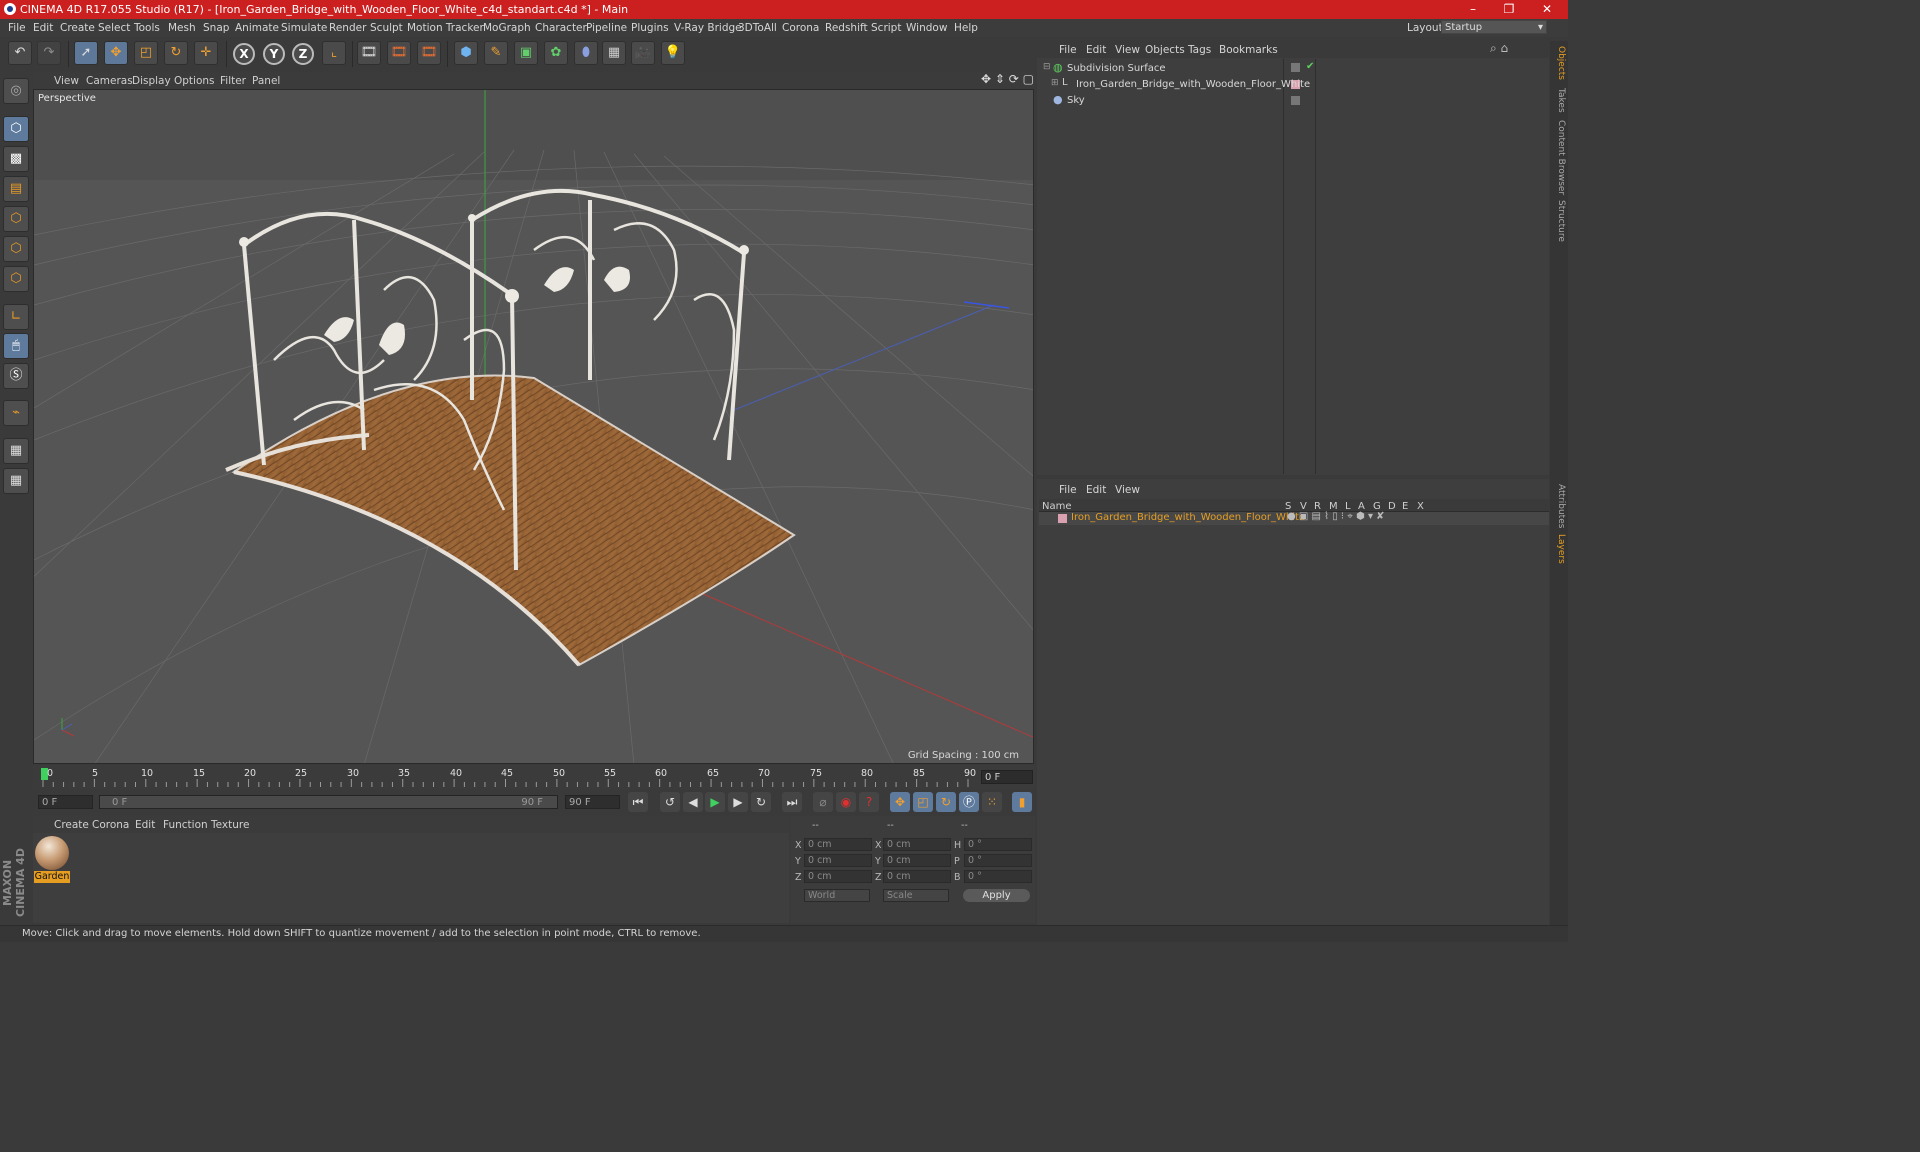 Image resolution: width=1920 pixels, height=1152 pixels. What do you see at coordinates (151, 81) in the screenshot?
I see `viewport-menu-display: Display` at bounding box center [151, 81].